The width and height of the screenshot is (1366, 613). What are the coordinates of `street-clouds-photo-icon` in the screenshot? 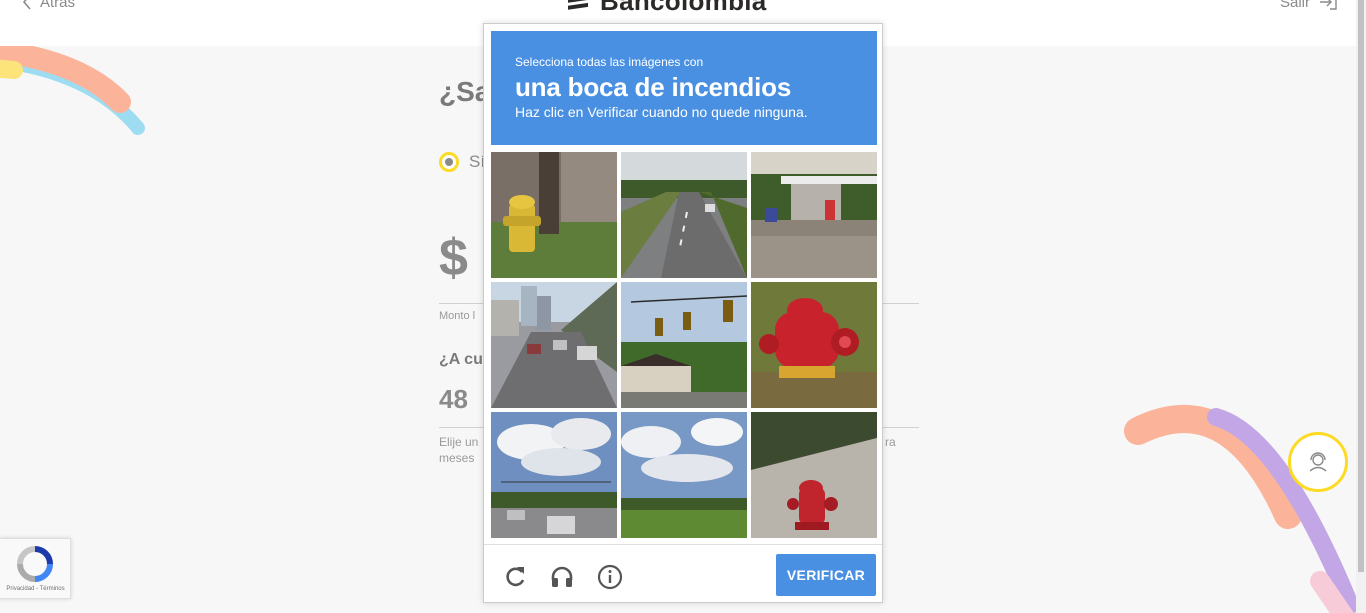 It's located at (554, 475).